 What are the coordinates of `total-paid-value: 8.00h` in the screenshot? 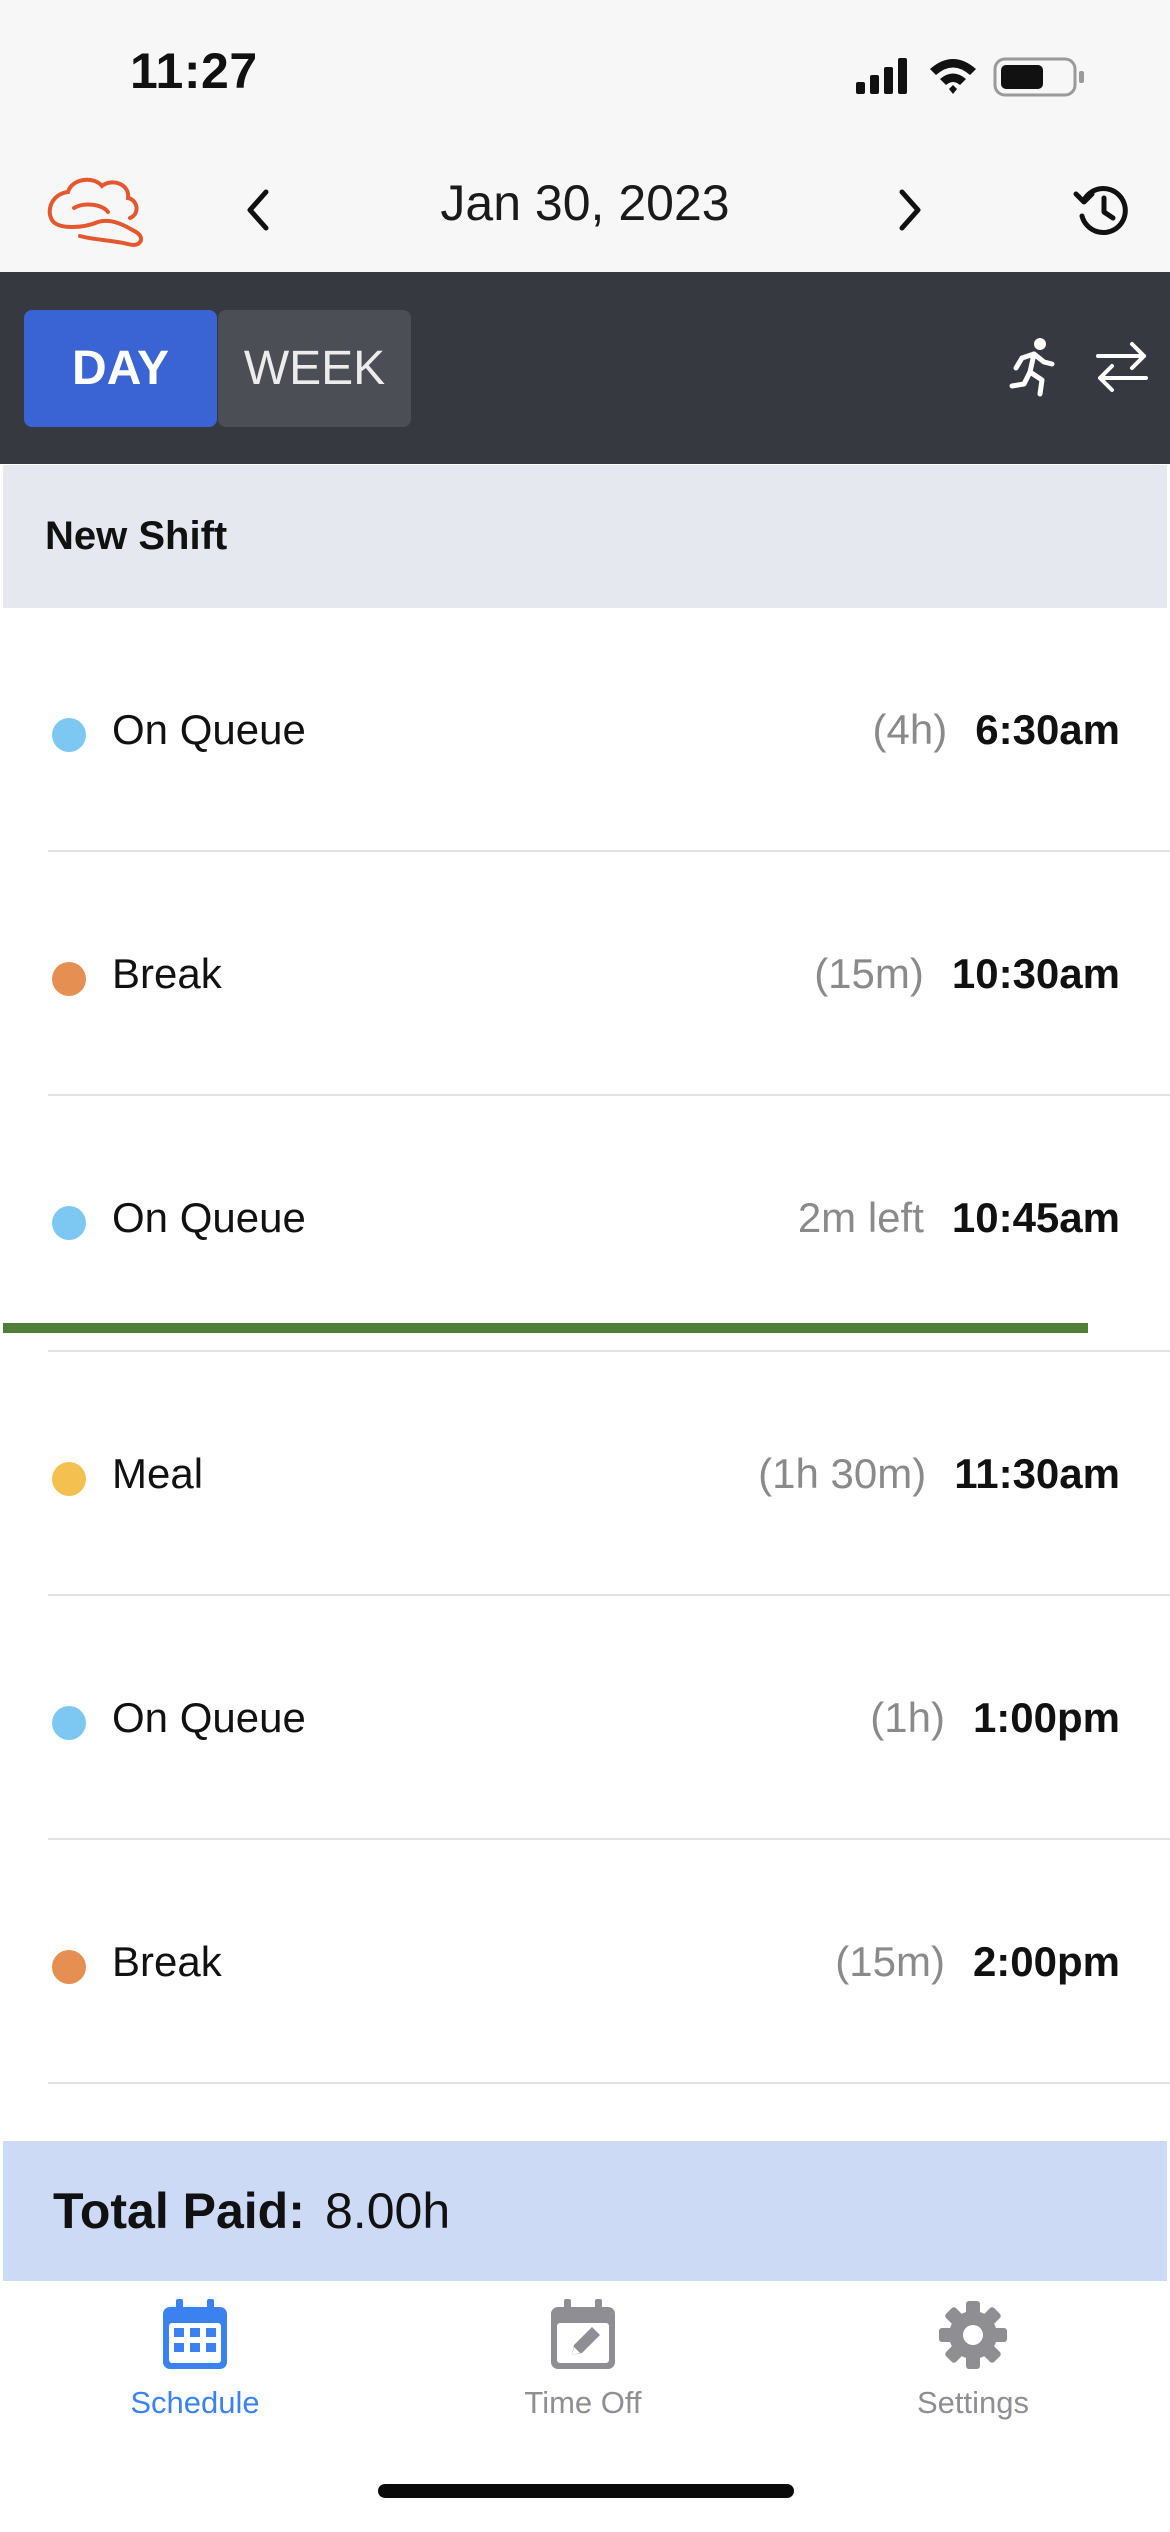 It's located at (388, 2211).